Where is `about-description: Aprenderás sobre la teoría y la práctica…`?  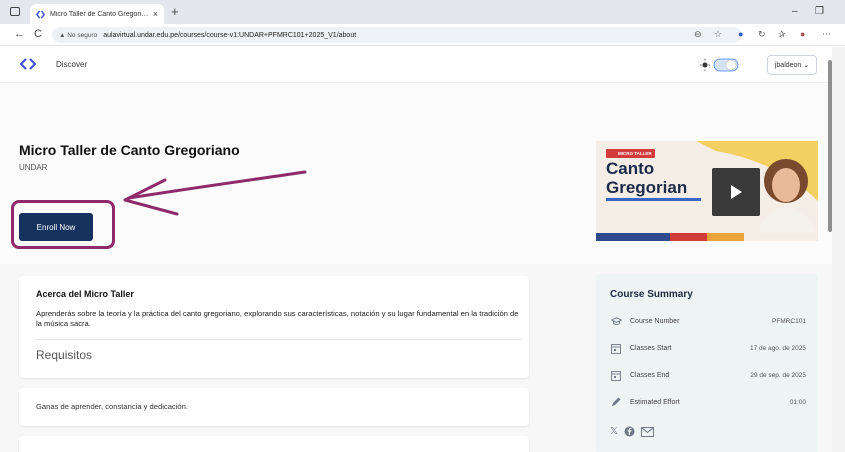
about-description: Aprenderás sobre la teoría y la práctica… is located at coordinates (277, 318).